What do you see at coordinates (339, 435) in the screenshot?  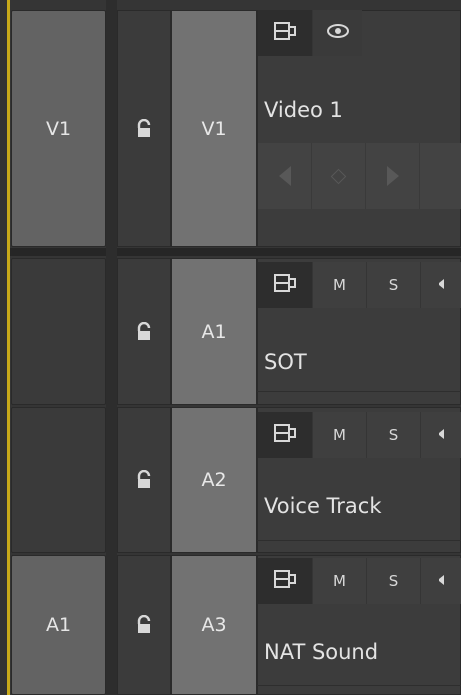 I see `mute-button-a2: M` at bounding box center [339, 435].